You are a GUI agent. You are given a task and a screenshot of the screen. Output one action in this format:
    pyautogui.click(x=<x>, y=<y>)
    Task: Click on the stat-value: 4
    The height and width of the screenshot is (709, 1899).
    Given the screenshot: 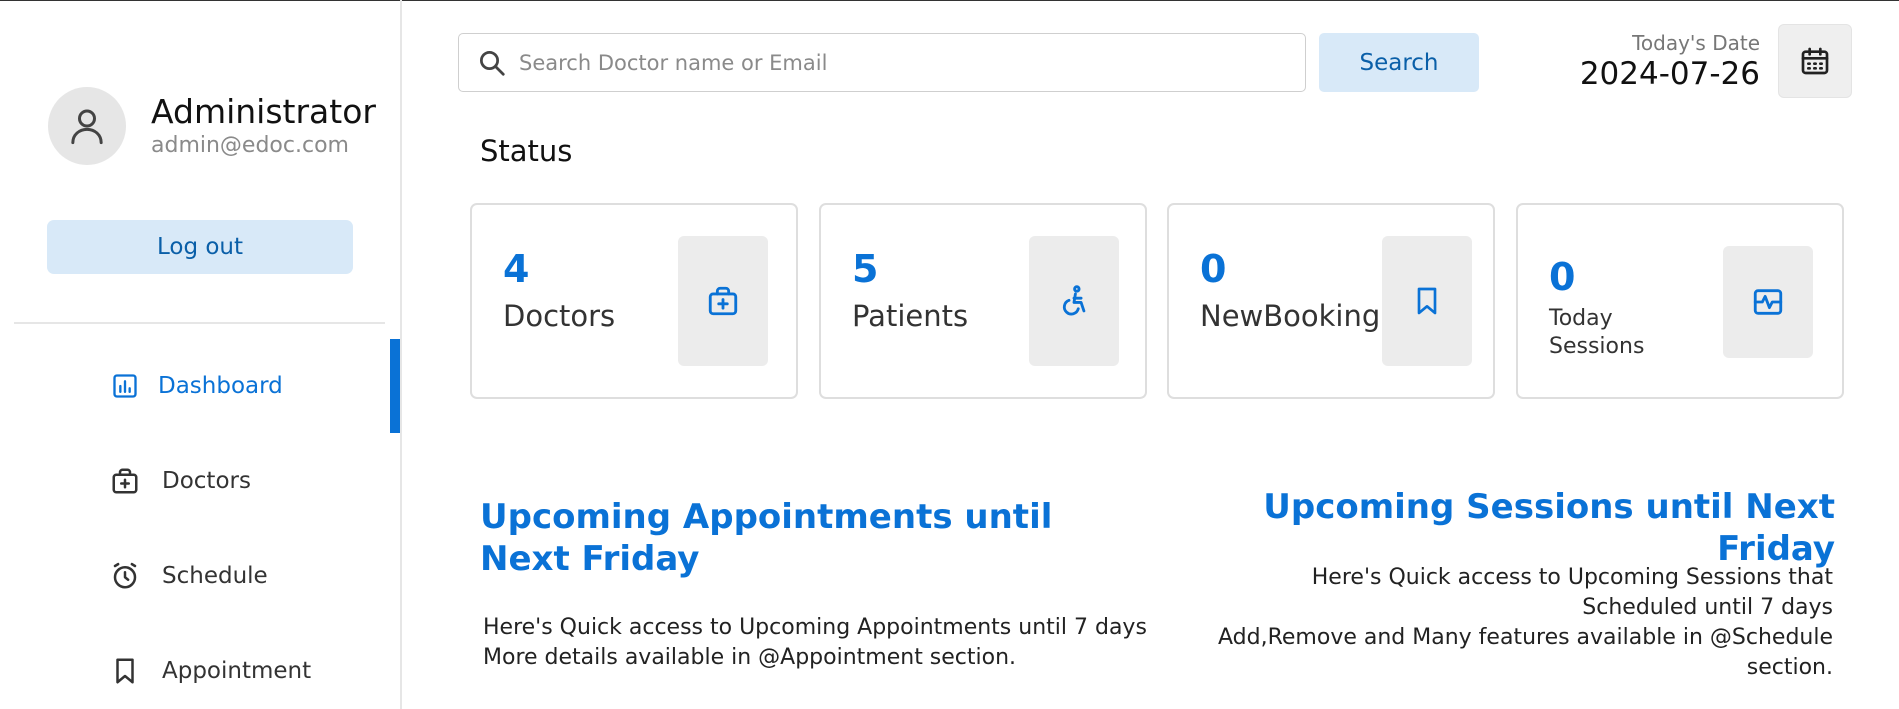 What is the action you would take?
    pyautogui.click(x=516, y=269)
    